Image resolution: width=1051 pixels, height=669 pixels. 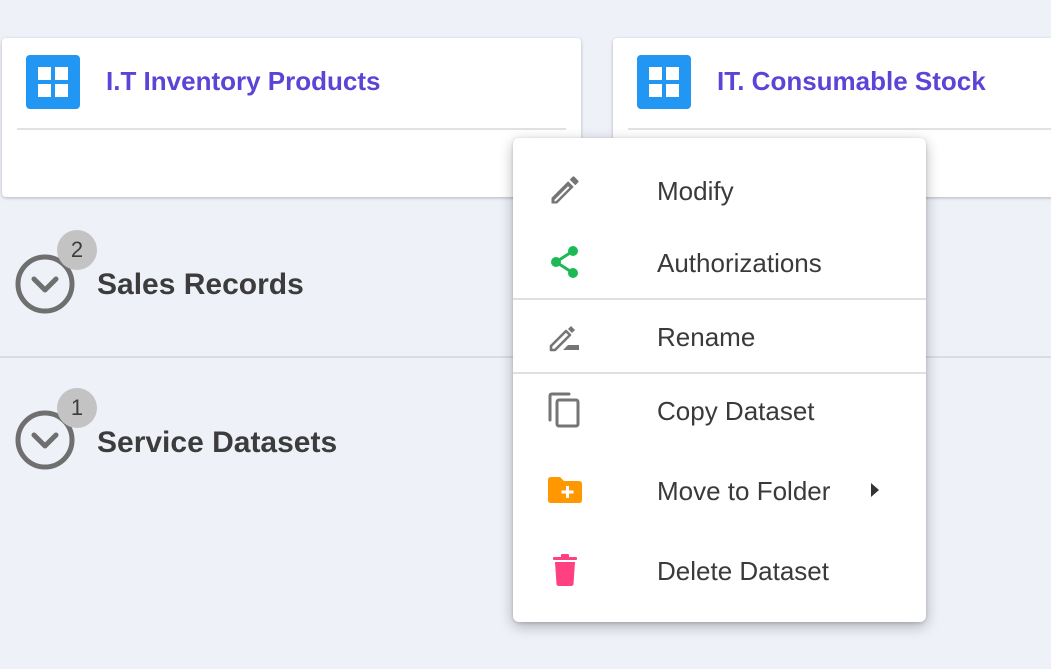 What do you see at coordinates (565, 490) in the screenshot?
I see `folder-plus-icon` at bounding box center [565, 490].